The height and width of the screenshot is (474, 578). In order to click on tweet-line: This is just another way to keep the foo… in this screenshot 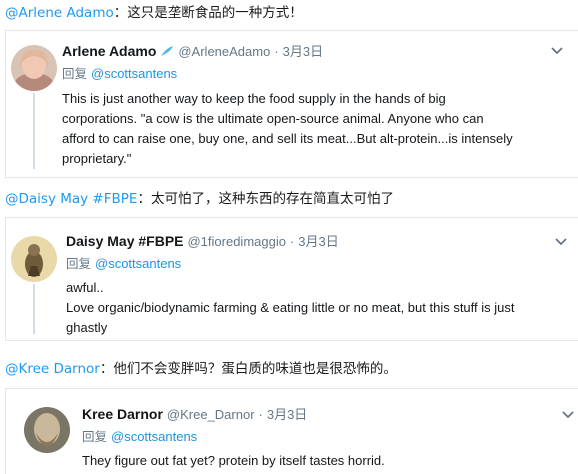, I will do `click(254, 98)`.